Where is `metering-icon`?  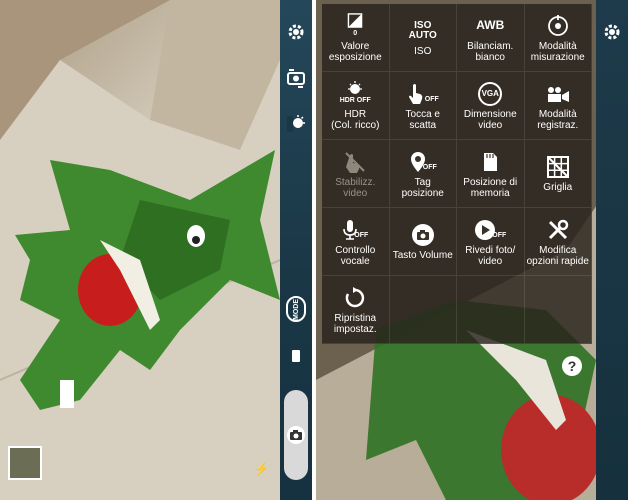 metering-icon is located at coordinates (558, 26).